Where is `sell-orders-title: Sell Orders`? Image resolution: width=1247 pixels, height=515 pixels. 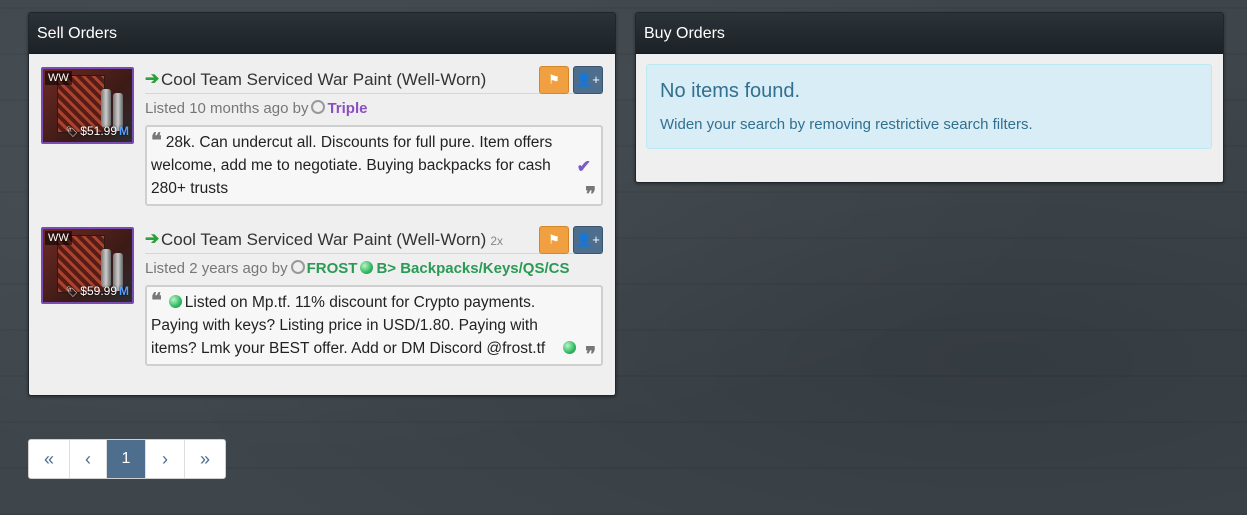
sell-orders-title: Sell Orders is located at coordinates (322, 33).